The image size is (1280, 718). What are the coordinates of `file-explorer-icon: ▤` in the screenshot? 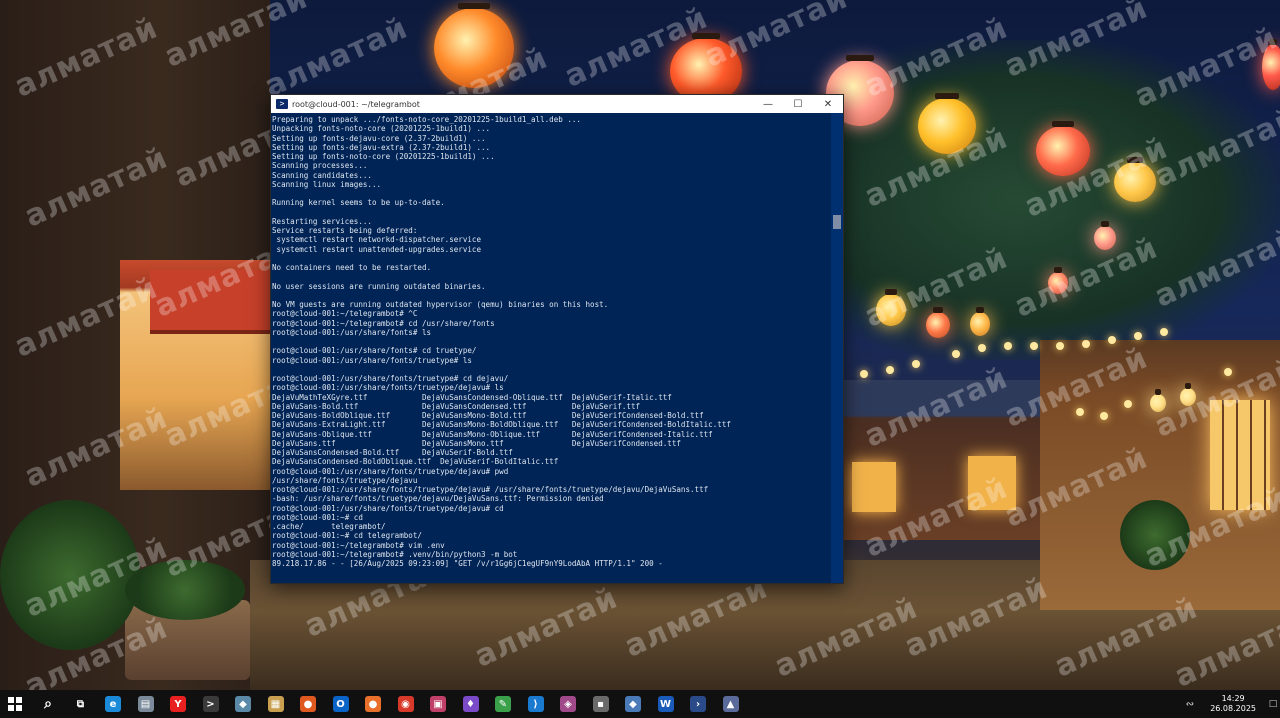 It's located at (146, 704).